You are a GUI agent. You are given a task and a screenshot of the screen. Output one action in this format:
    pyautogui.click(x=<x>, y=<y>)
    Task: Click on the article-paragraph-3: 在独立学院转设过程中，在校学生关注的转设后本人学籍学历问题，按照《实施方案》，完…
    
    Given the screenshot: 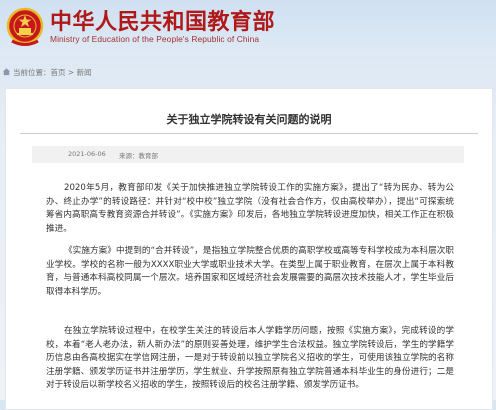 What is the action you would take?
    pyautogui.click(x=250, y=358)
    